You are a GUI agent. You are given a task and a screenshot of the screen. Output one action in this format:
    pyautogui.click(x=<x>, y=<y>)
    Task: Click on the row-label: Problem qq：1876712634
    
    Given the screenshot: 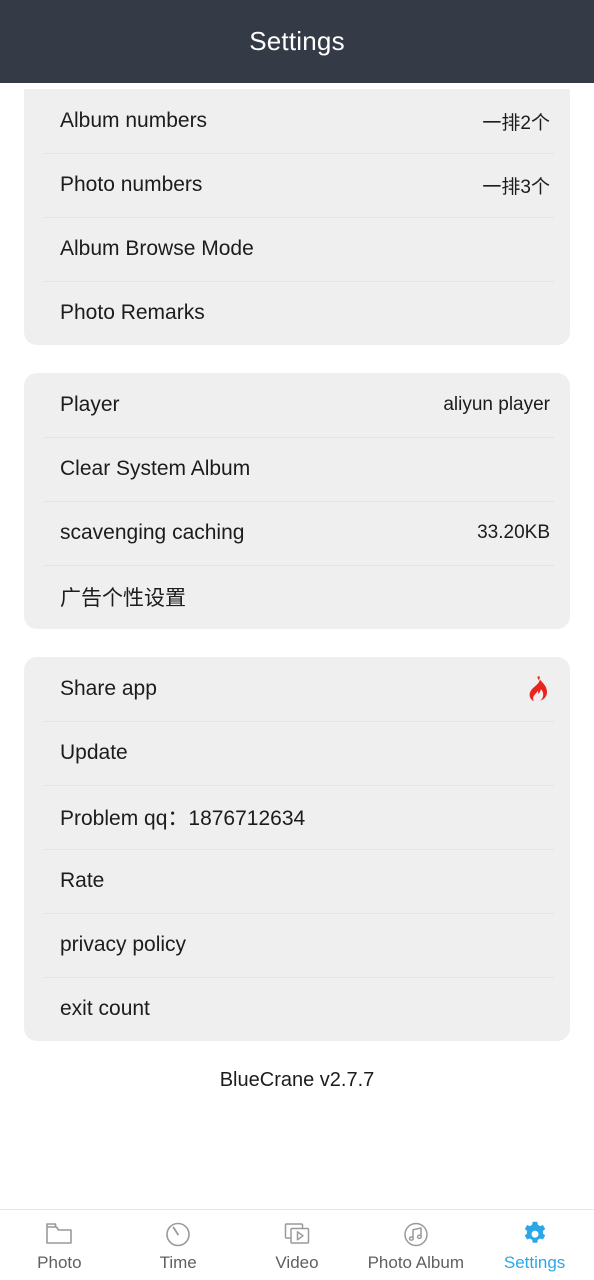 What is the action you would take?
    pyautogui.click(x=183, y=818)
    